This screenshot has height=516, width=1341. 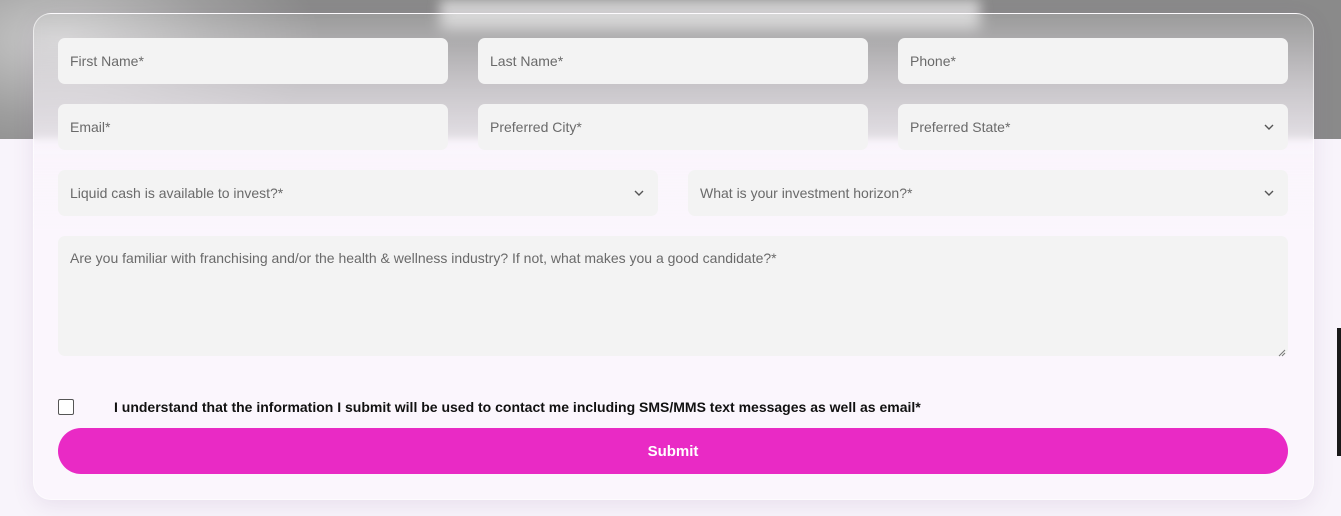 What do you see at coordinates (253, 127) in the screenshot?
I see `email-input: Email*` at bounding box center [253, 127].